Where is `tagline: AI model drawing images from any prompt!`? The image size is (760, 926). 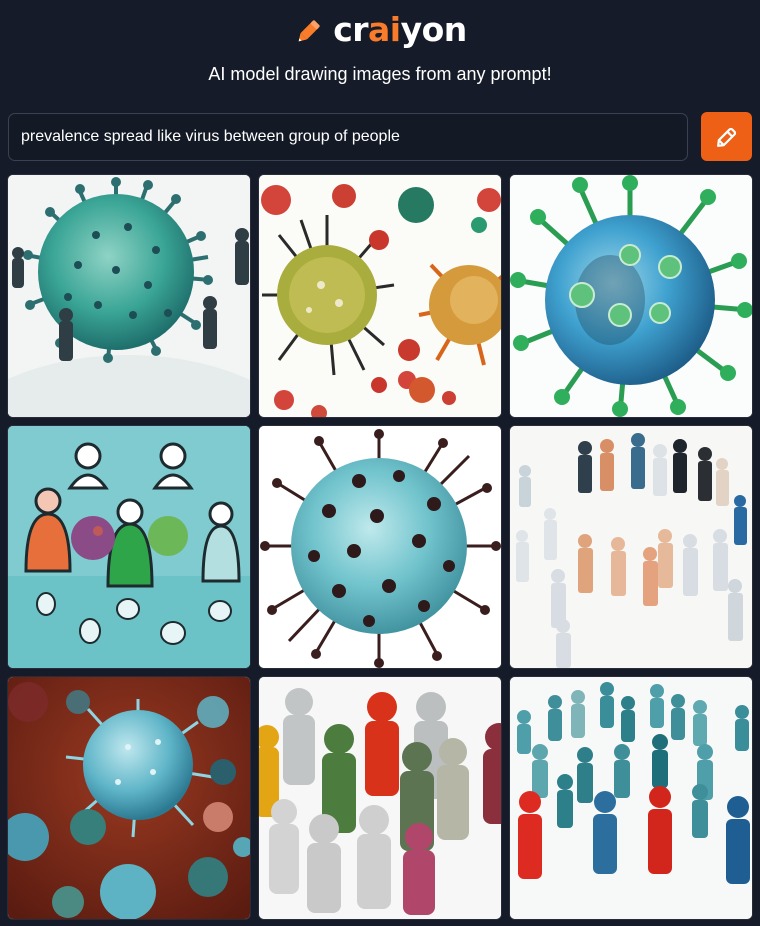 tagline: AI model drawing images from any prompt! is located at coordinates (380, 74).